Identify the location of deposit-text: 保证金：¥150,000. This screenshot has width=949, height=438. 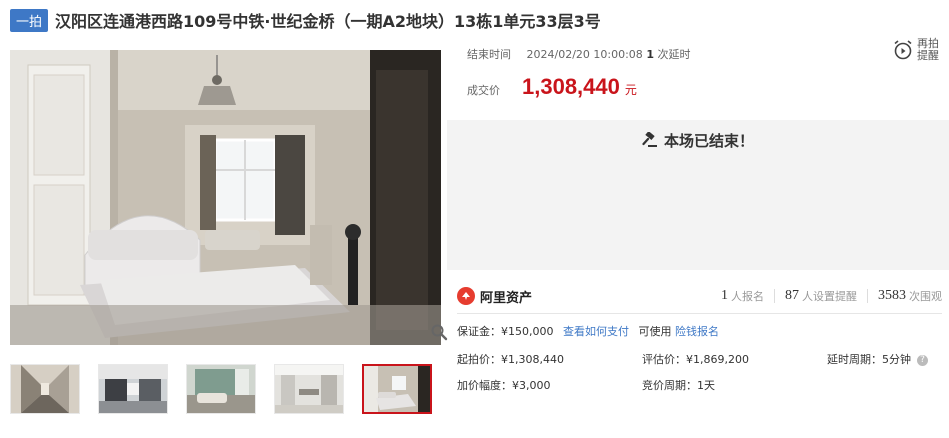
(505, 331).